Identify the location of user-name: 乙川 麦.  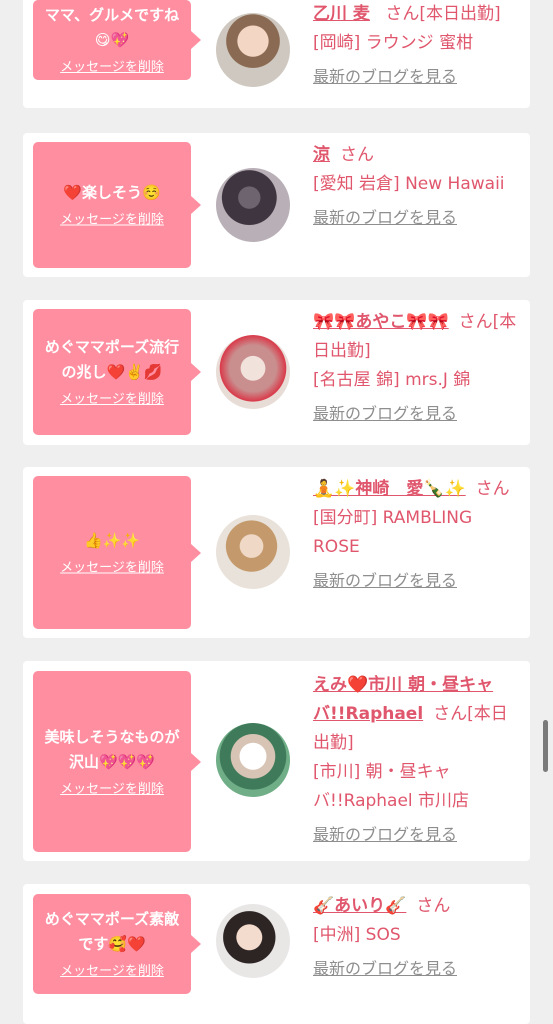
(344, 14).